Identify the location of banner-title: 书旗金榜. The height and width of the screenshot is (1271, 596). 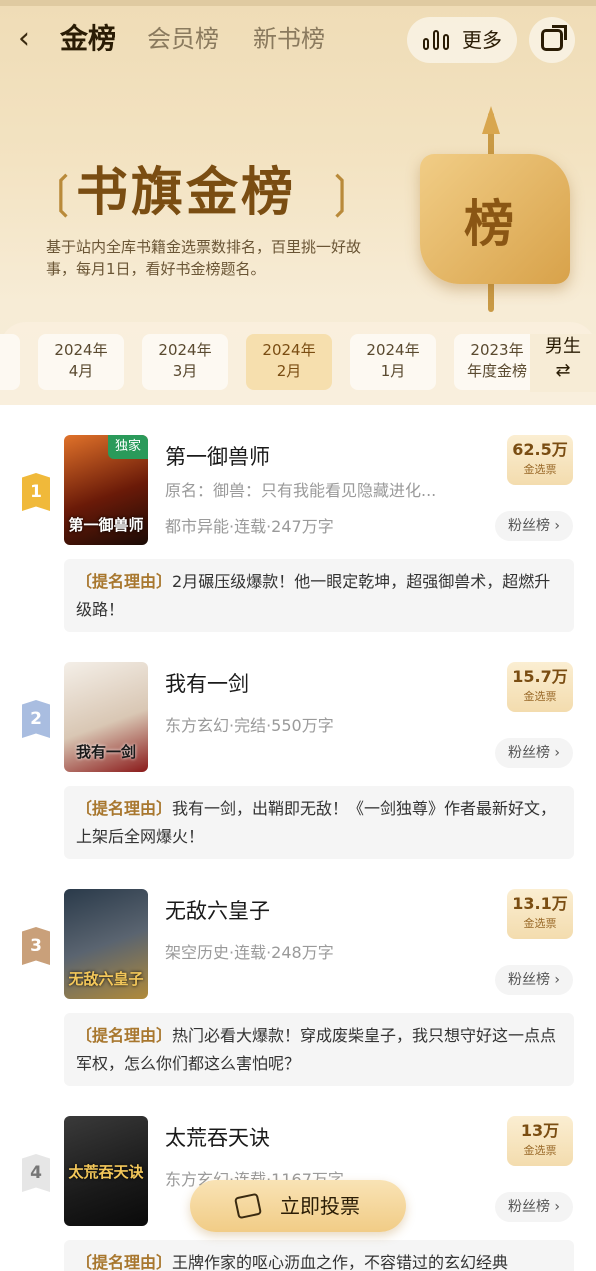
(186, 193).